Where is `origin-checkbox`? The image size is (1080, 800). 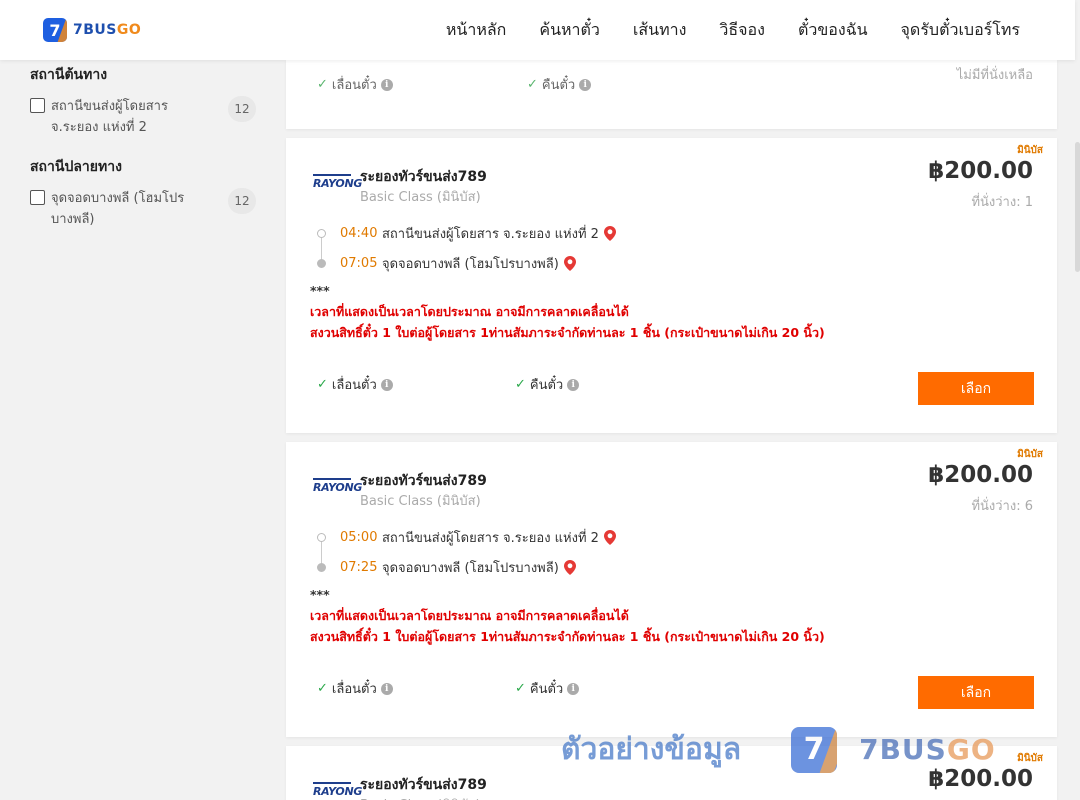 origin-checkbox is located at coordinates (37, 105).